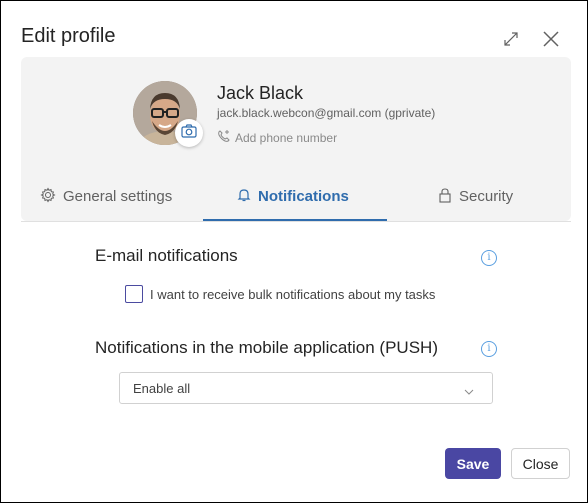 This screenshot has height=503, width=588. Describe the element at coordinates (224, 137) in the screenshot. I see `phone-add-icon` at that location.